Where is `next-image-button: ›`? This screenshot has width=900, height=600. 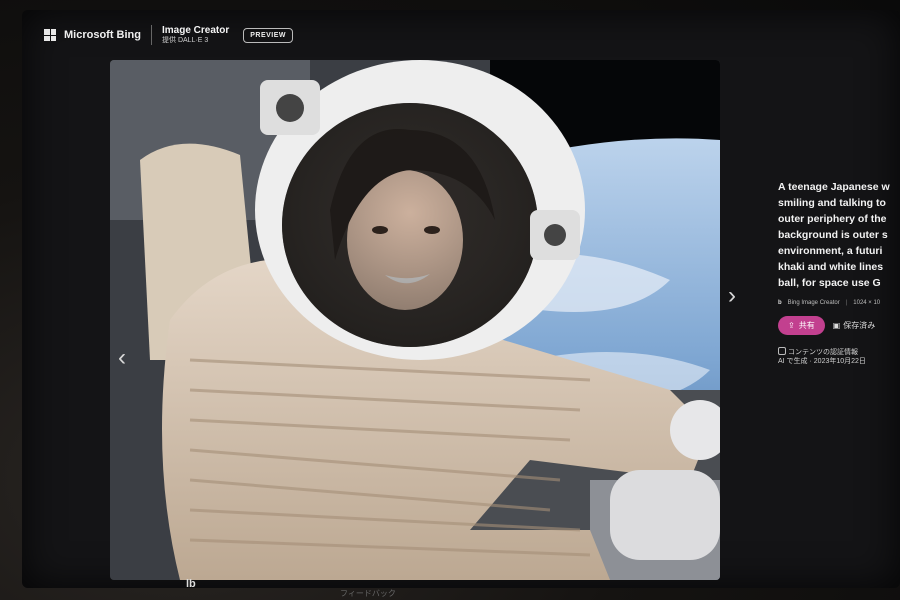 next-image-button: › is located at coordinates (732, 296).